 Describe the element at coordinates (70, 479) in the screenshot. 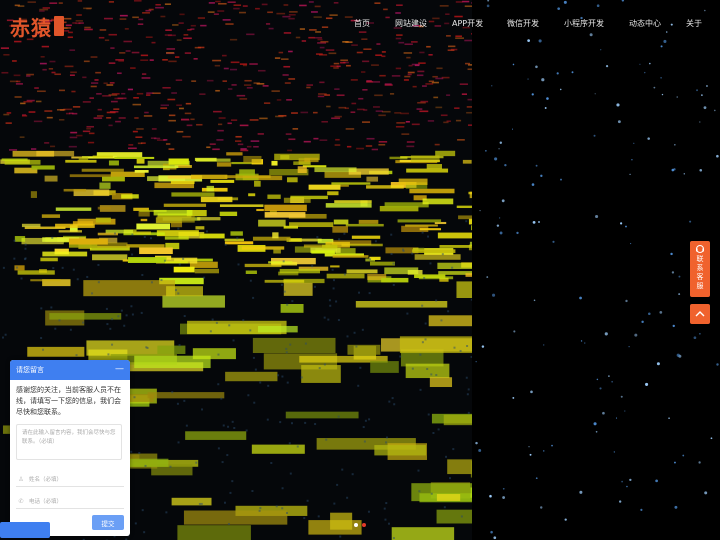

I see `name-field: ♙ 姓名（必填）` at that location.